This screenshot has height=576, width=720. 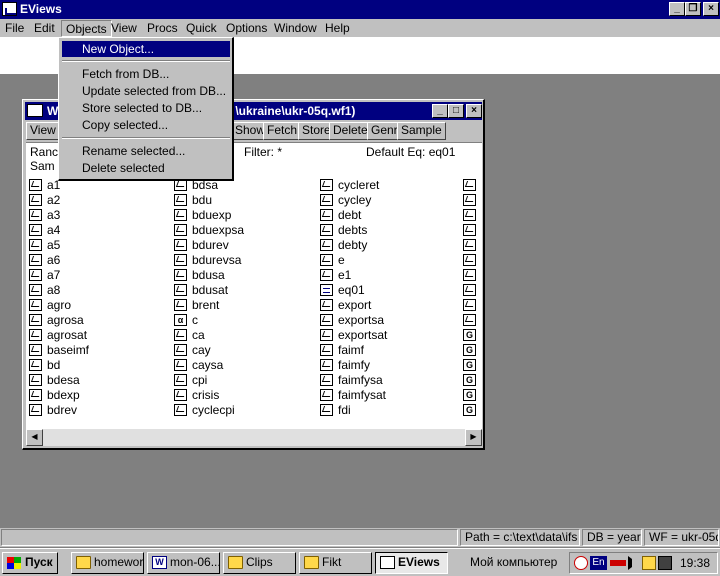 What do you see at coordinates (246, 28) in the screenshot?
I see `menu-options: Options` at bounding box center [246, 28].